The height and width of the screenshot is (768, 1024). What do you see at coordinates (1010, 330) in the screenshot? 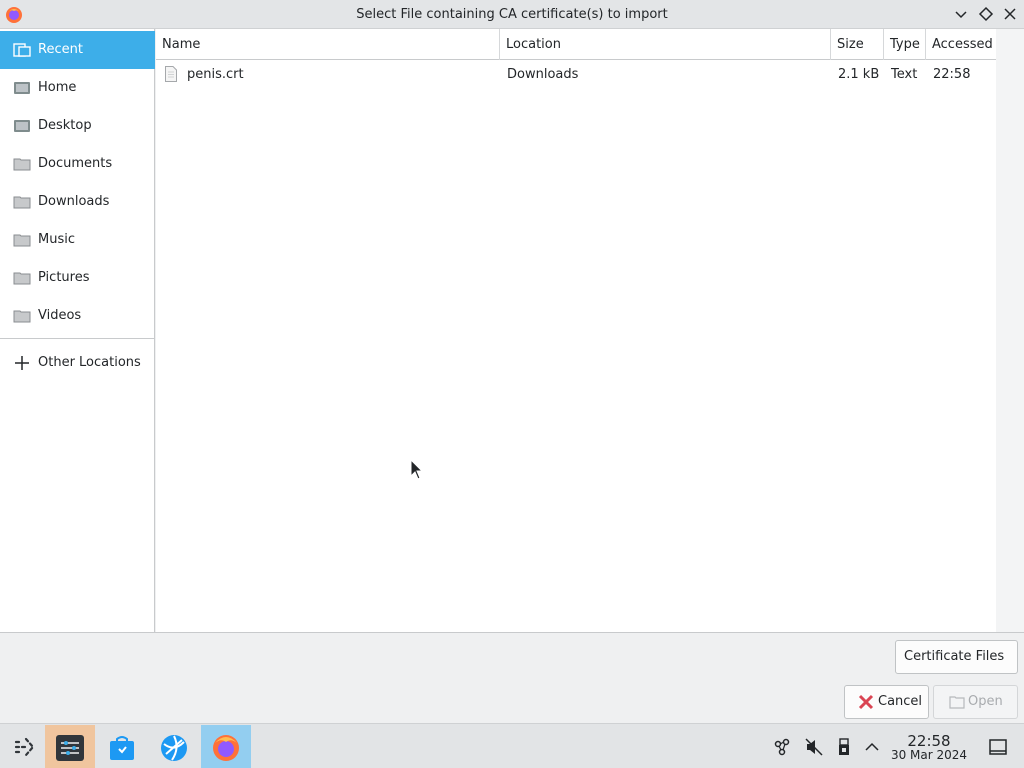
I see `scrollbar-track` at bounding box center [1010, 330].